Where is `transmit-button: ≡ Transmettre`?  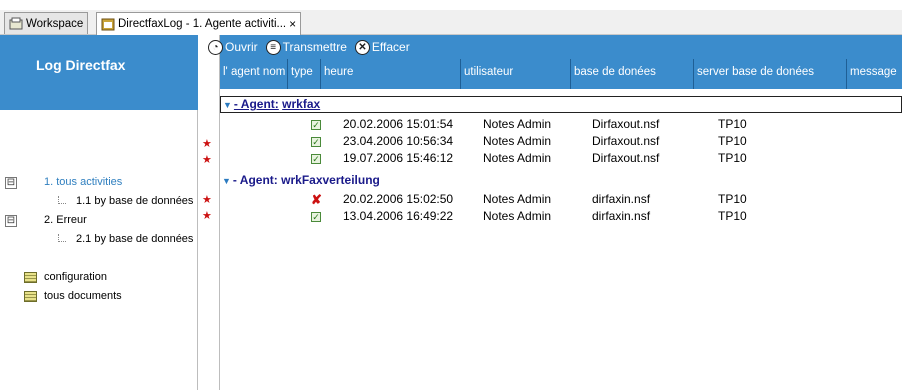 transmit-button: ≡ Transmettre is located at coordinates (306, 47).